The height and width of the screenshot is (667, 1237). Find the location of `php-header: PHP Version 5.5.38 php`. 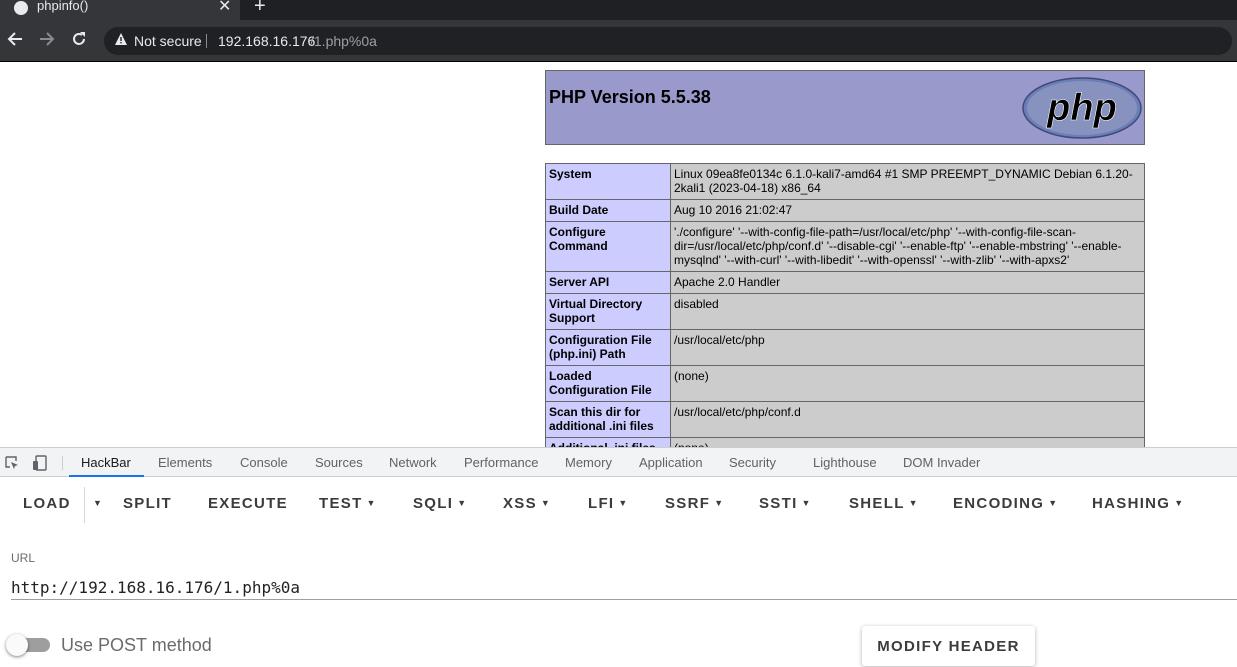

php-header: PHP Version 5.5.38 php is located at coordinates (845, 107).